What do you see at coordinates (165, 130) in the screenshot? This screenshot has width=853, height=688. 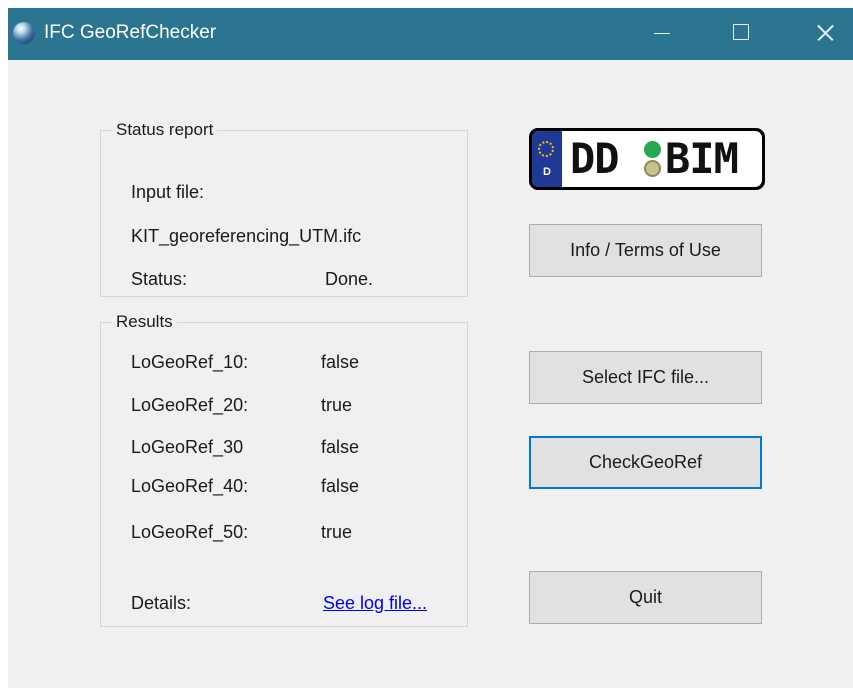 I see `status-report-legend: Status report` at bounding box center [165, 130].